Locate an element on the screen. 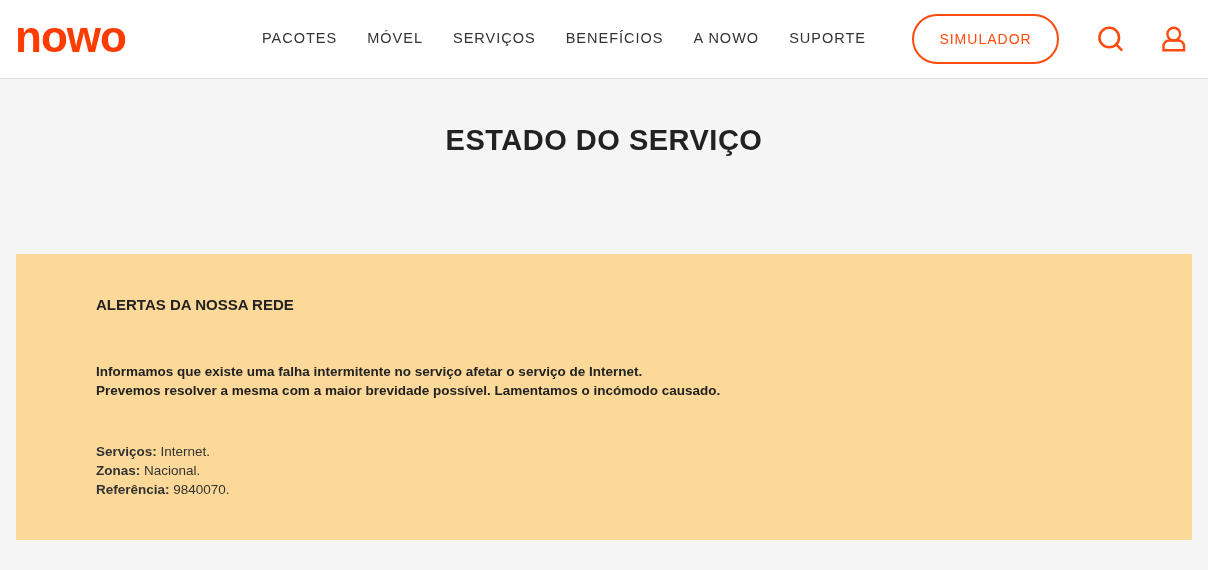 This screenshot has width=1208, height=570. nav-link: PACOTES is located at coordinates (300, 39).